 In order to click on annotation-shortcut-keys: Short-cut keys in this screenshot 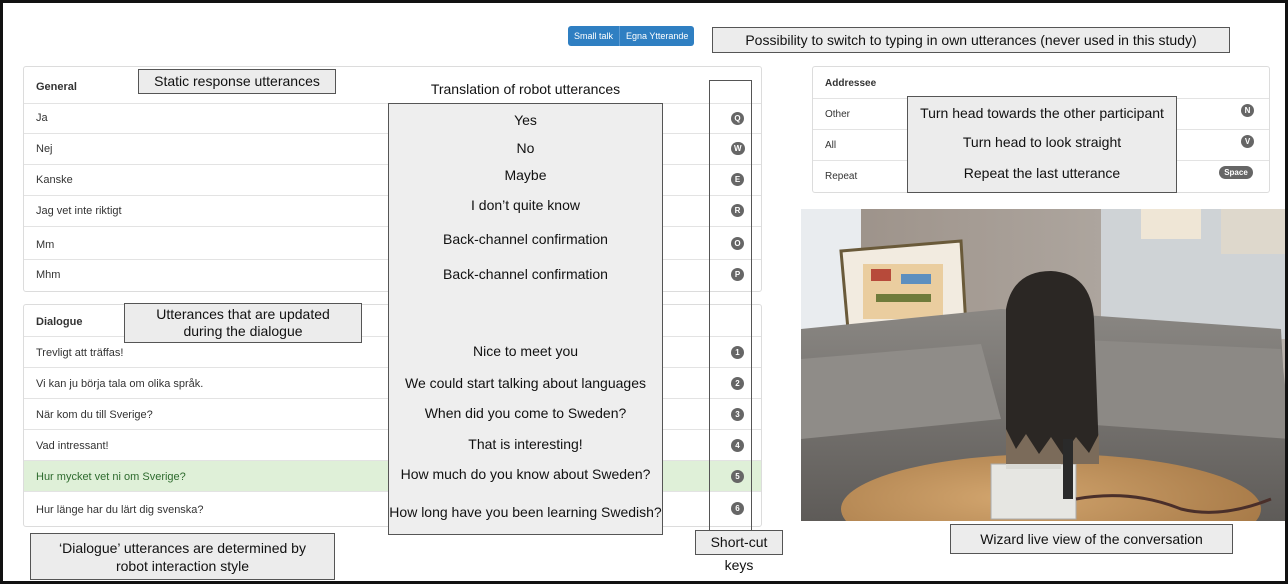, I will do `click(739, 551)`.